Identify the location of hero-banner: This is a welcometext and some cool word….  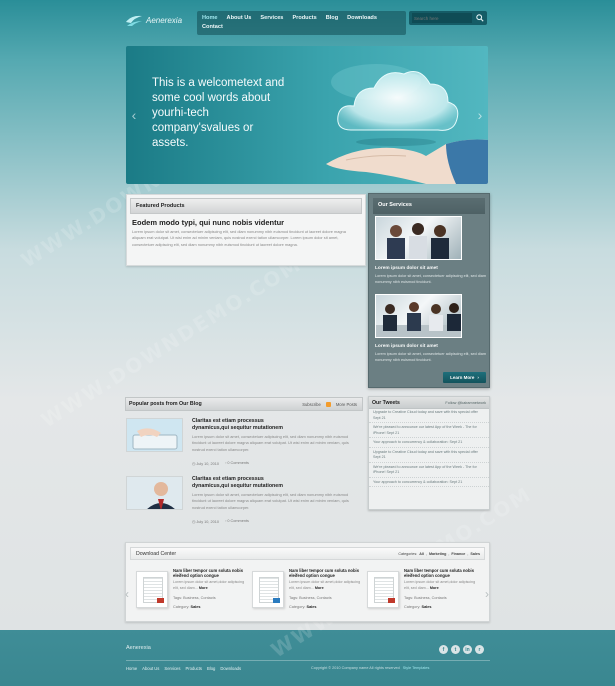
(307, 115).